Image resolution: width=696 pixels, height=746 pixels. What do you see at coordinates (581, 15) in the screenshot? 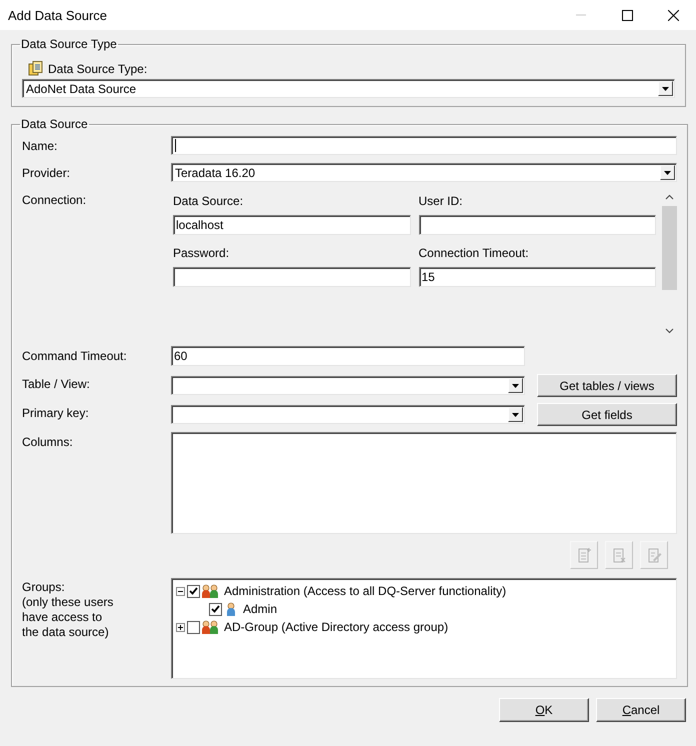
I see `minimize-icon` at bounding box center [581, 15].